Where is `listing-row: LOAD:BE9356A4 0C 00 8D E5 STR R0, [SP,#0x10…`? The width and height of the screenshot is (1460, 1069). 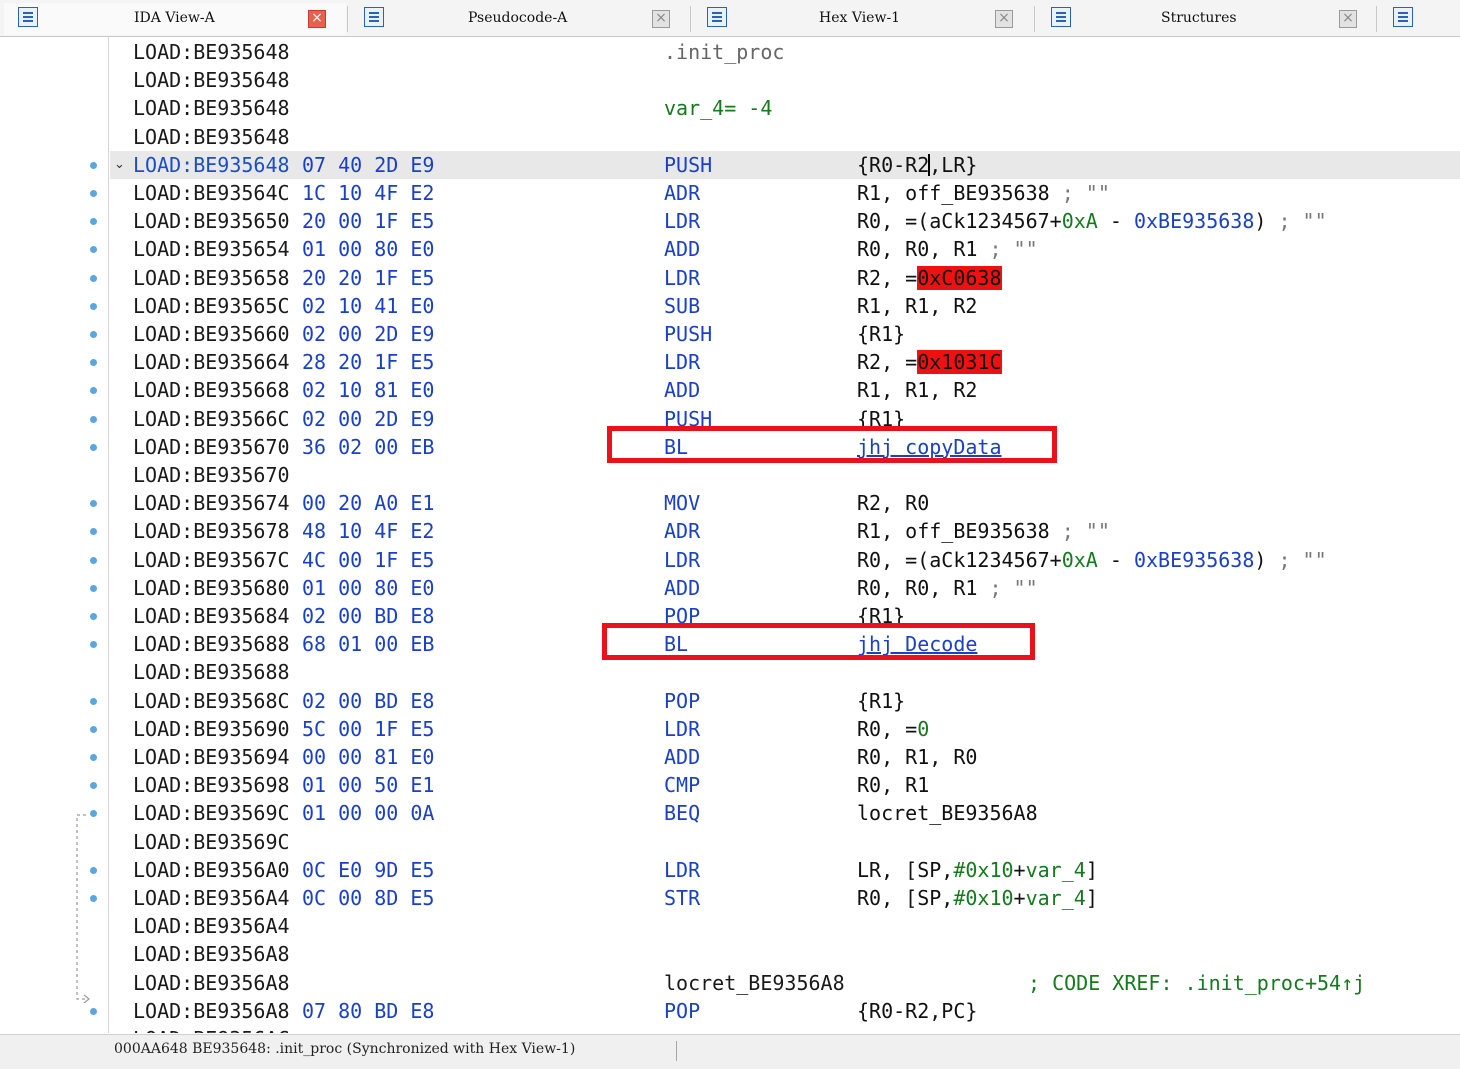
listing-row: LOAD:BE9356A4 0C 00 8D E5 STR R0, [SP,#0x10… is located at coordinates (785, 898).